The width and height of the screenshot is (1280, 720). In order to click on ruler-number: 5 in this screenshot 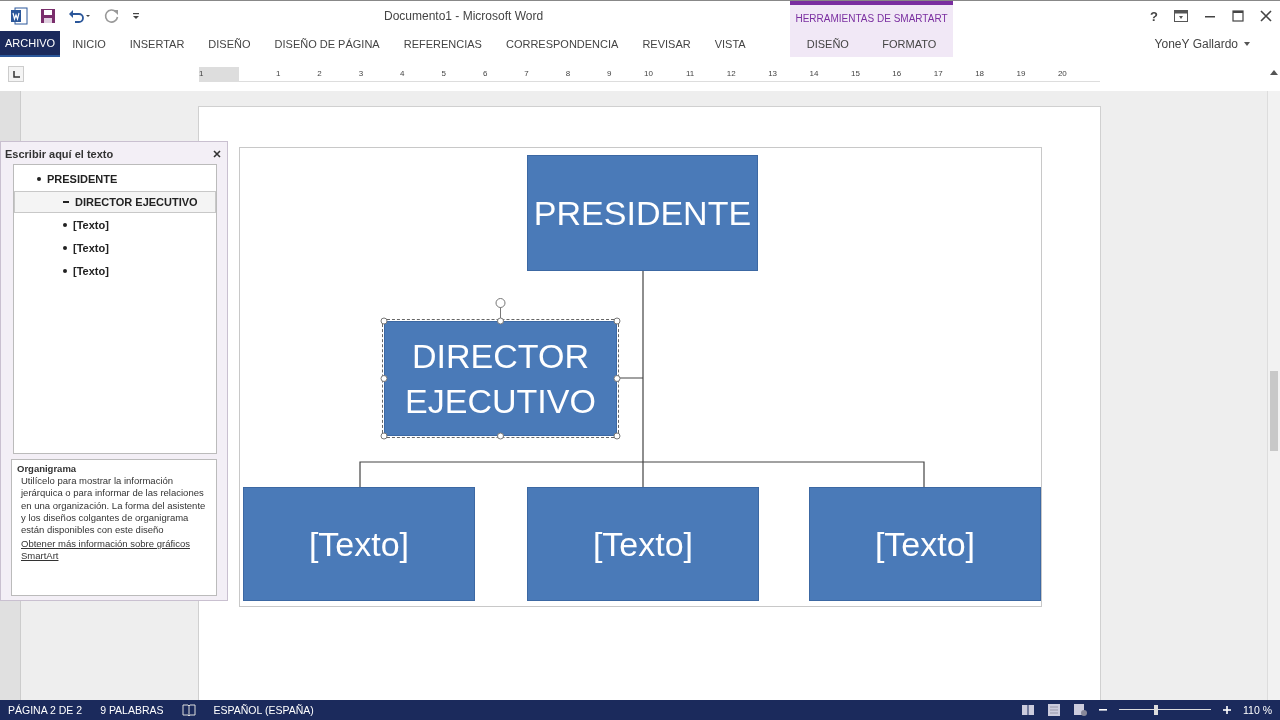, I will do `click(443, 73)`.